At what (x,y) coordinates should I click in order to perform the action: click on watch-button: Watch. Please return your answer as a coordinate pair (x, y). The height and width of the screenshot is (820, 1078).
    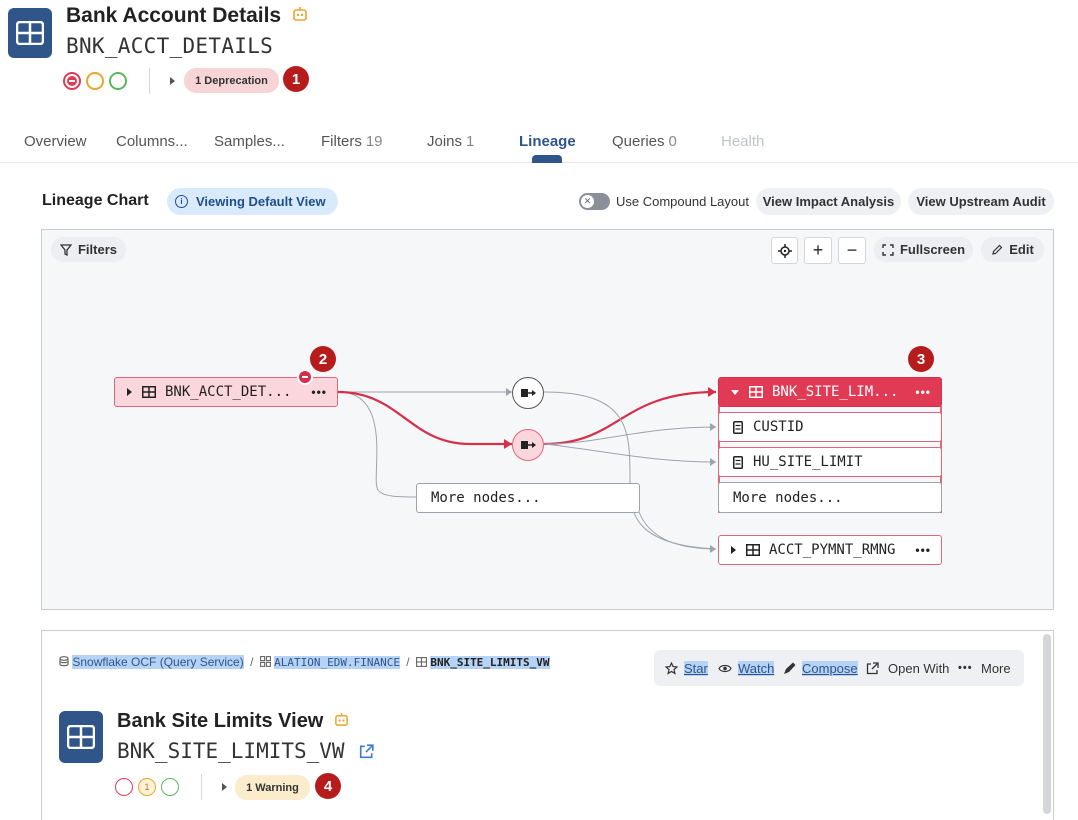
    Looking at the image, I should click on (756, 668).